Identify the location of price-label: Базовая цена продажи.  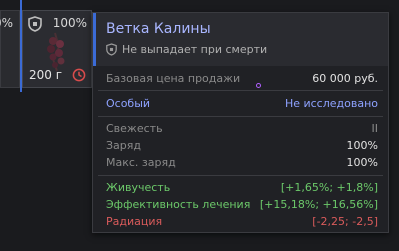
(173, 78).